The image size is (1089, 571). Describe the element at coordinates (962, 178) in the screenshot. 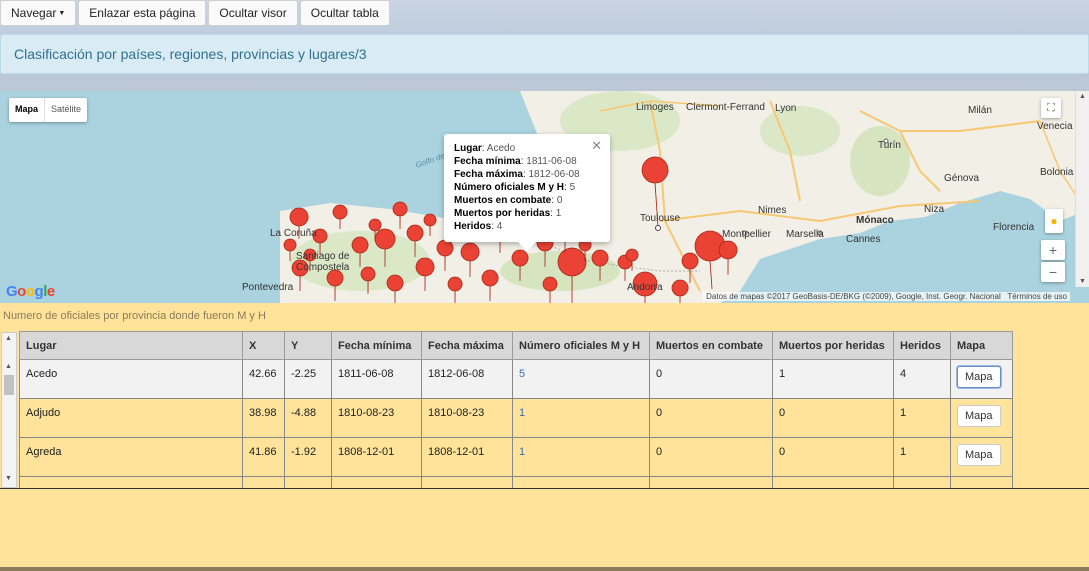

I see `map-label-genova: Génova` at that location.